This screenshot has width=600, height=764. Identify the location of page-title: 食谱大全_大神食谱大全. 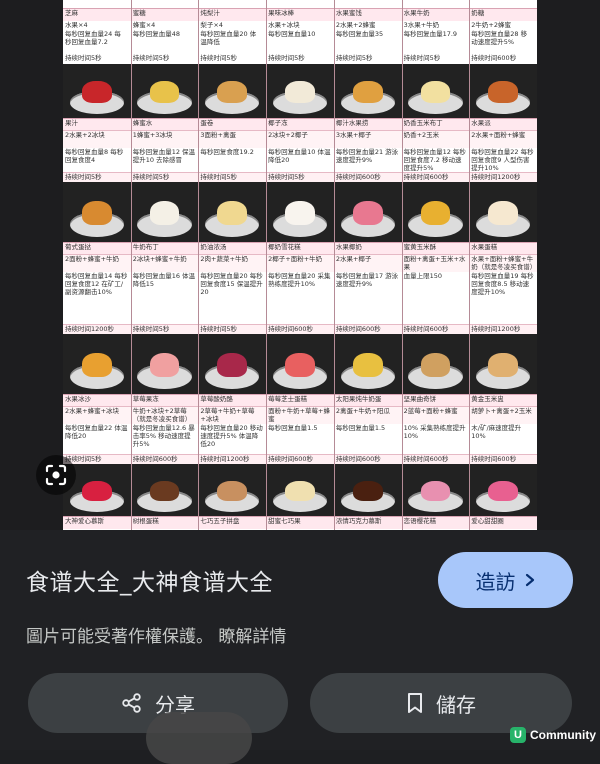
(149, 580).